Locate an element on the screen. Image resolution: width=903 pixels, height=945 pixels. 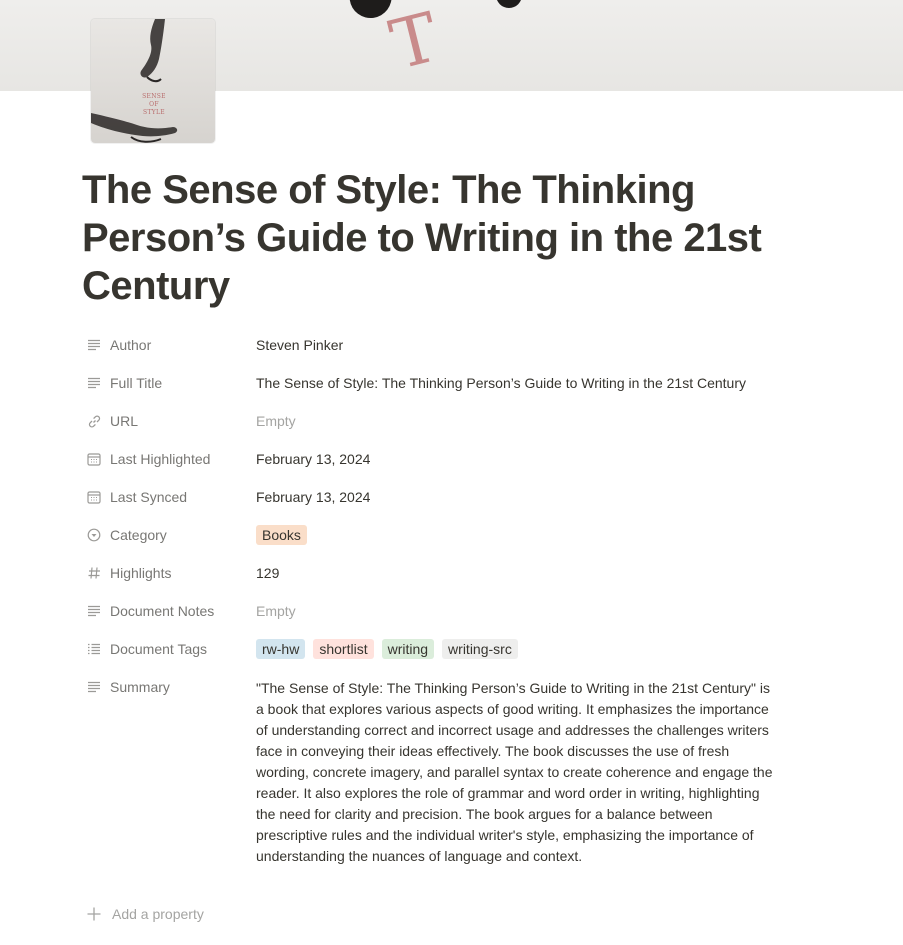
link-icon is located at coordinates (94, 421).